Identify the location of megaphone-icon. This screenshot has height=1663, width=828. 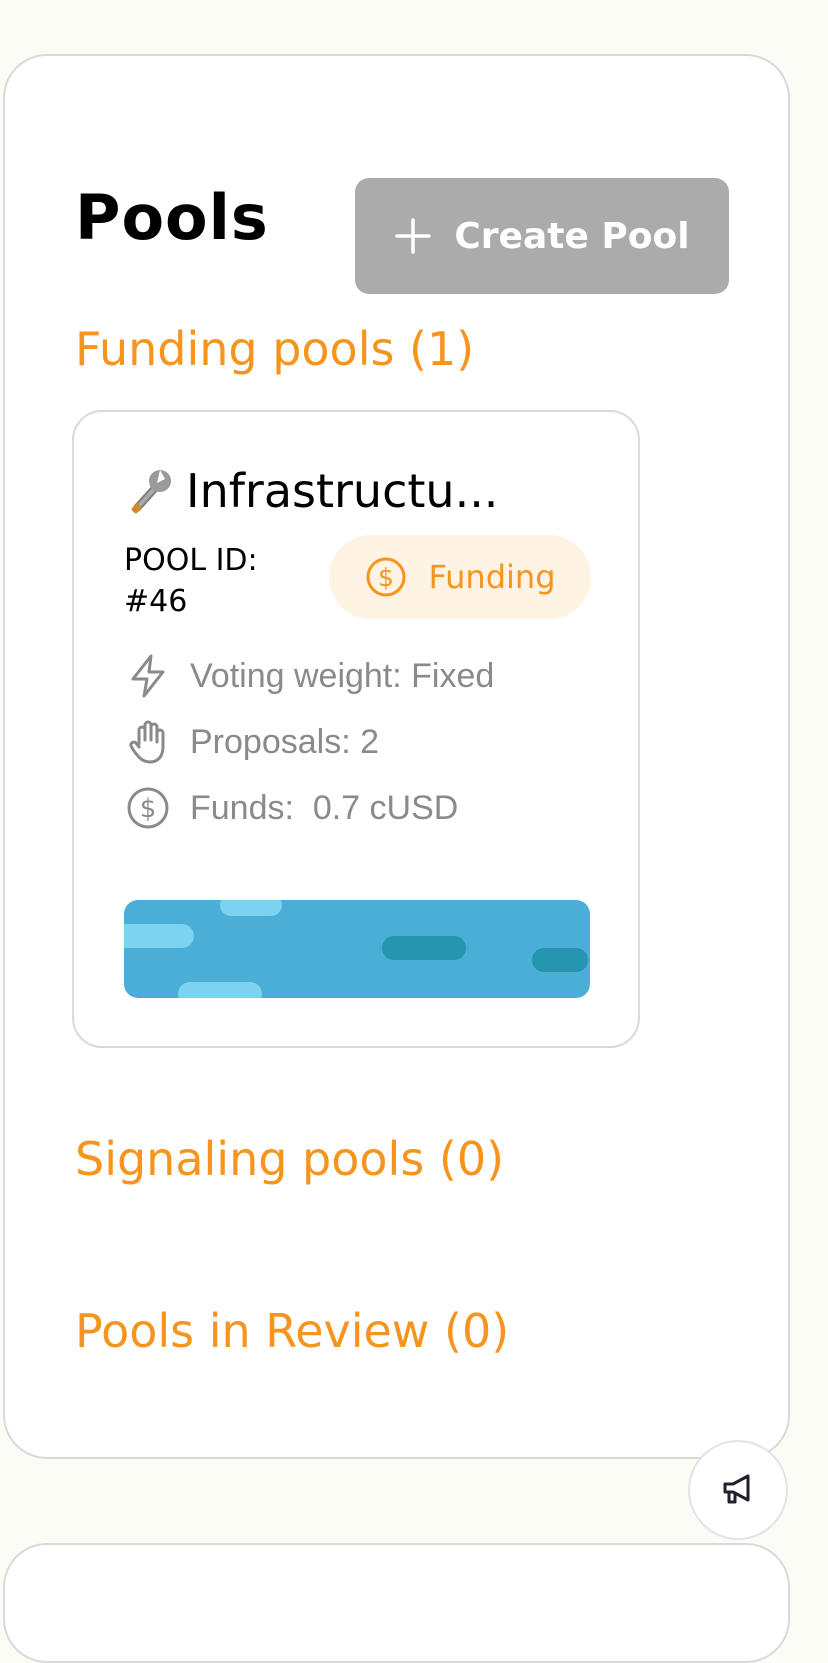
(738, 1490).